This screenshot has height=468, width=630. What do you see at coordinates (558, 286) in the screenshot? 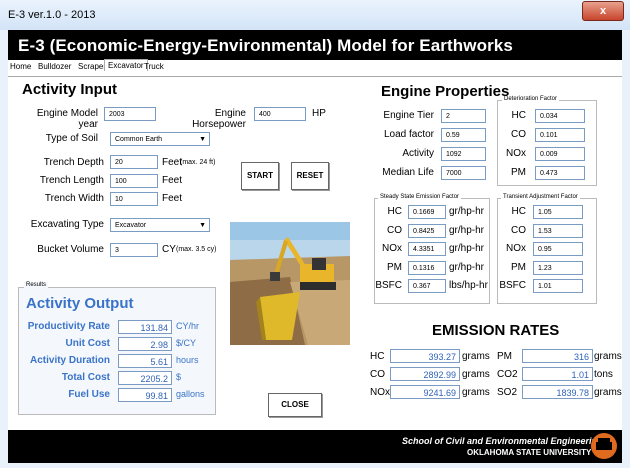
I see `transient-field: 1.01` at bounding box center [558, 286].